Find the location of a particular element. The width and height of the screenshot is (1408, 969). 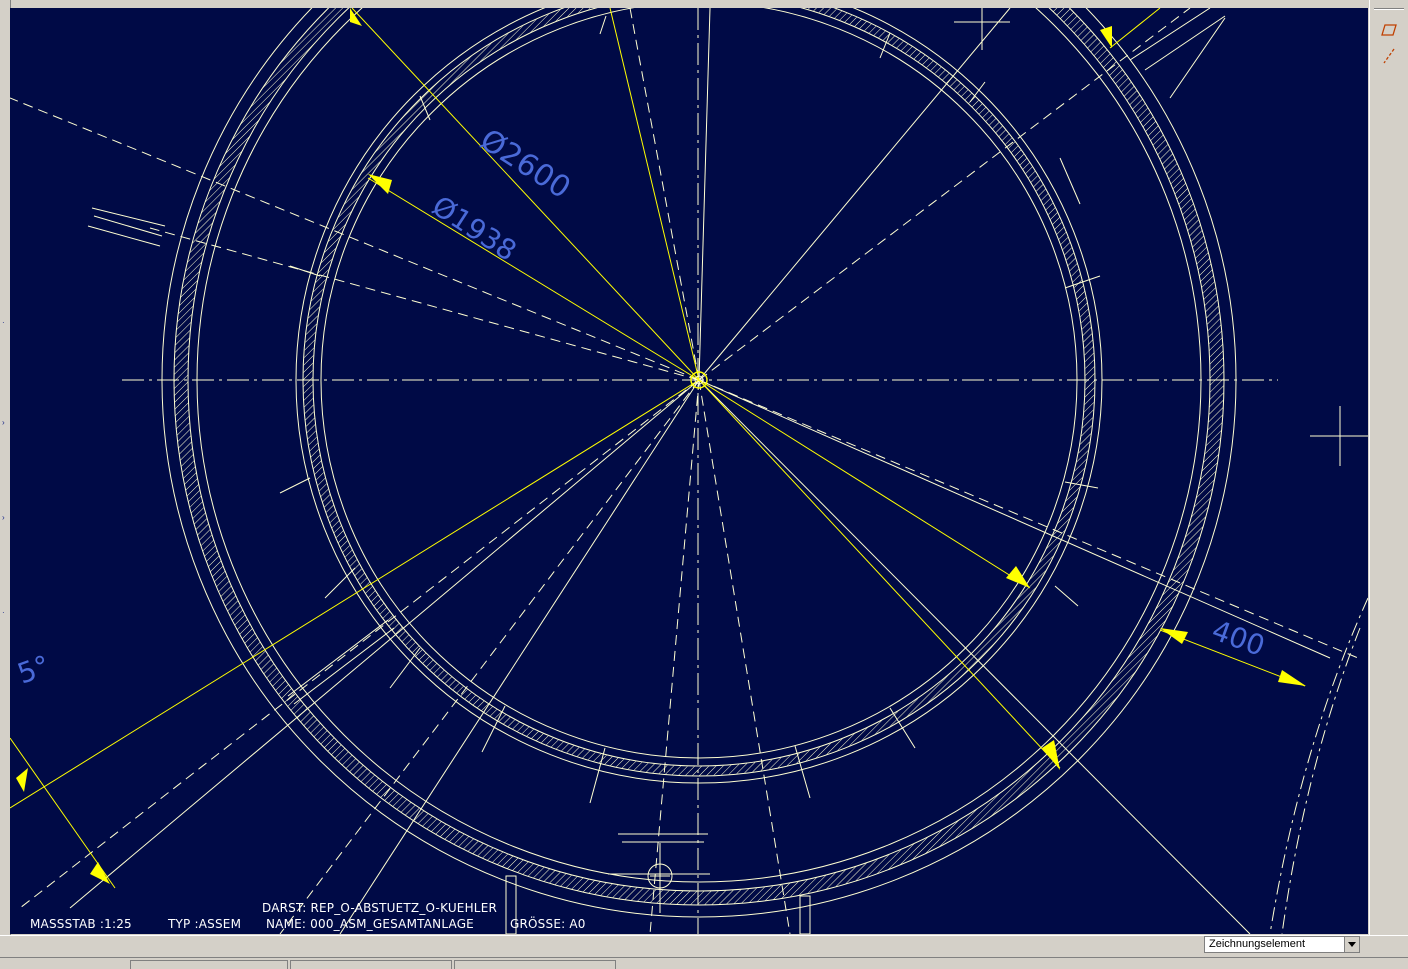

toolbar-separator is located at coordinates (1389, 9).